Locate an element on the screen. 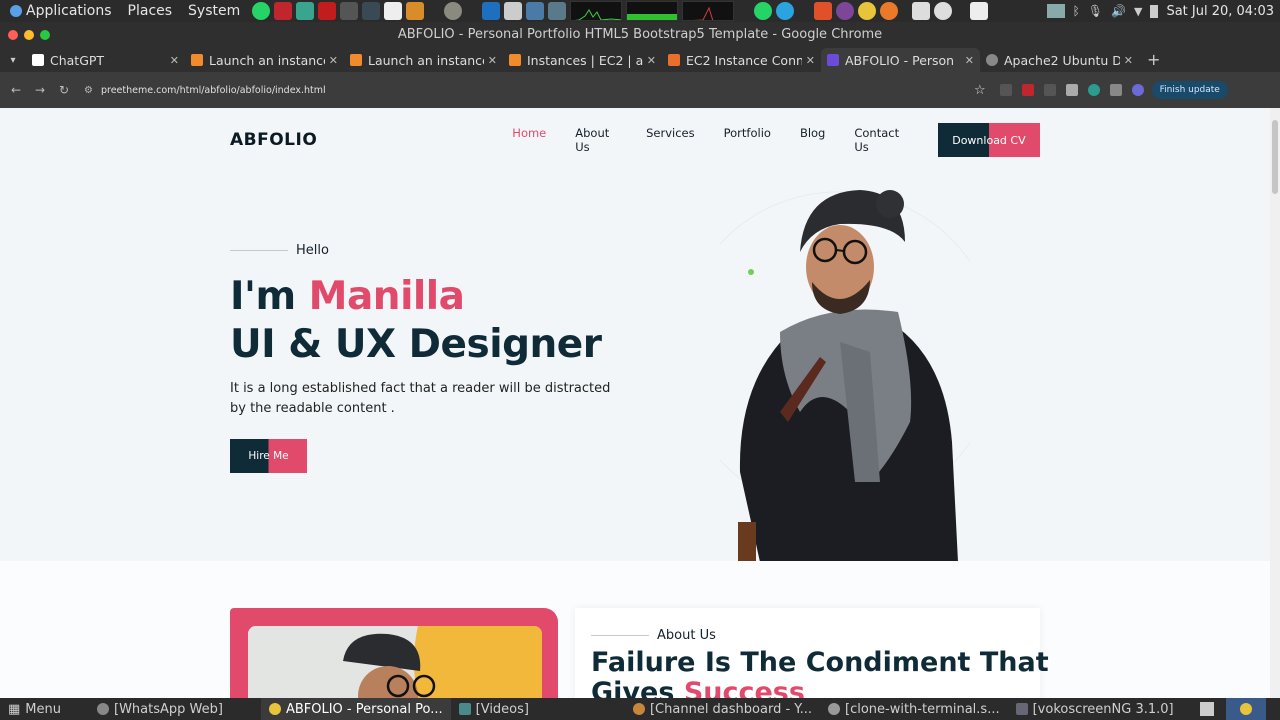  new-tab-icon: + is located at coordinates (1149, 60).